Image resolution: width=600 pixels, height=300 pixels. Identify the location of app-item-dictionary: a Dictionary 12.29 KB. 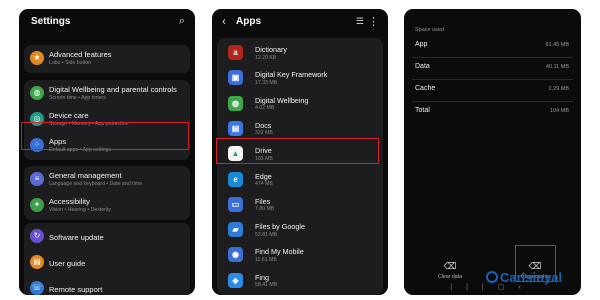
(300, 52).